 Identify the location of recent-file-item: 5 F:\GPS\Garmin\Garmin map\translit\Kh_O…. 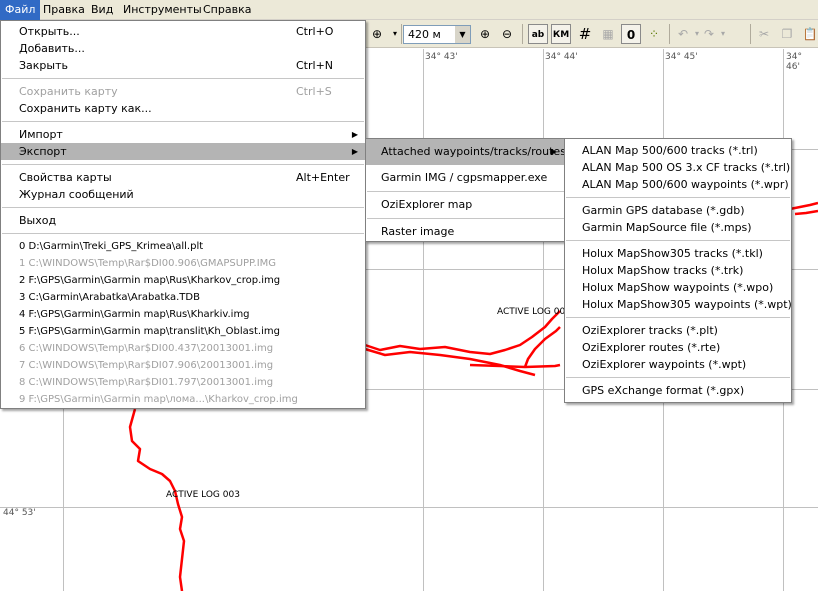
(183, 331).